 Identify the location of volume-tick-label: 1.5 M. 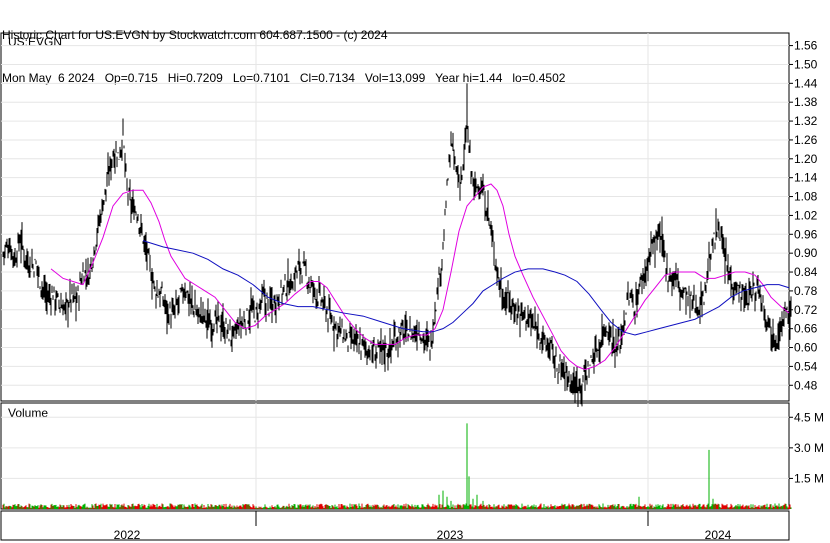
(809, 478).